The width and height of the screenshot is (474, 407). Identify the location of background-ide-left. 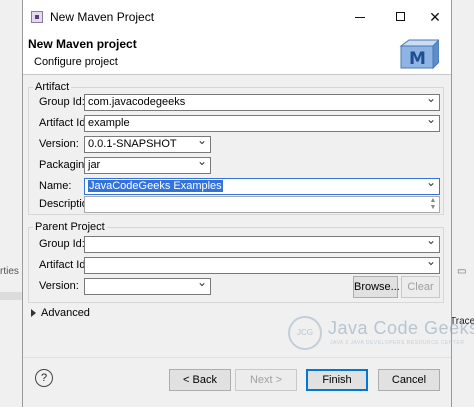
(12, 203).